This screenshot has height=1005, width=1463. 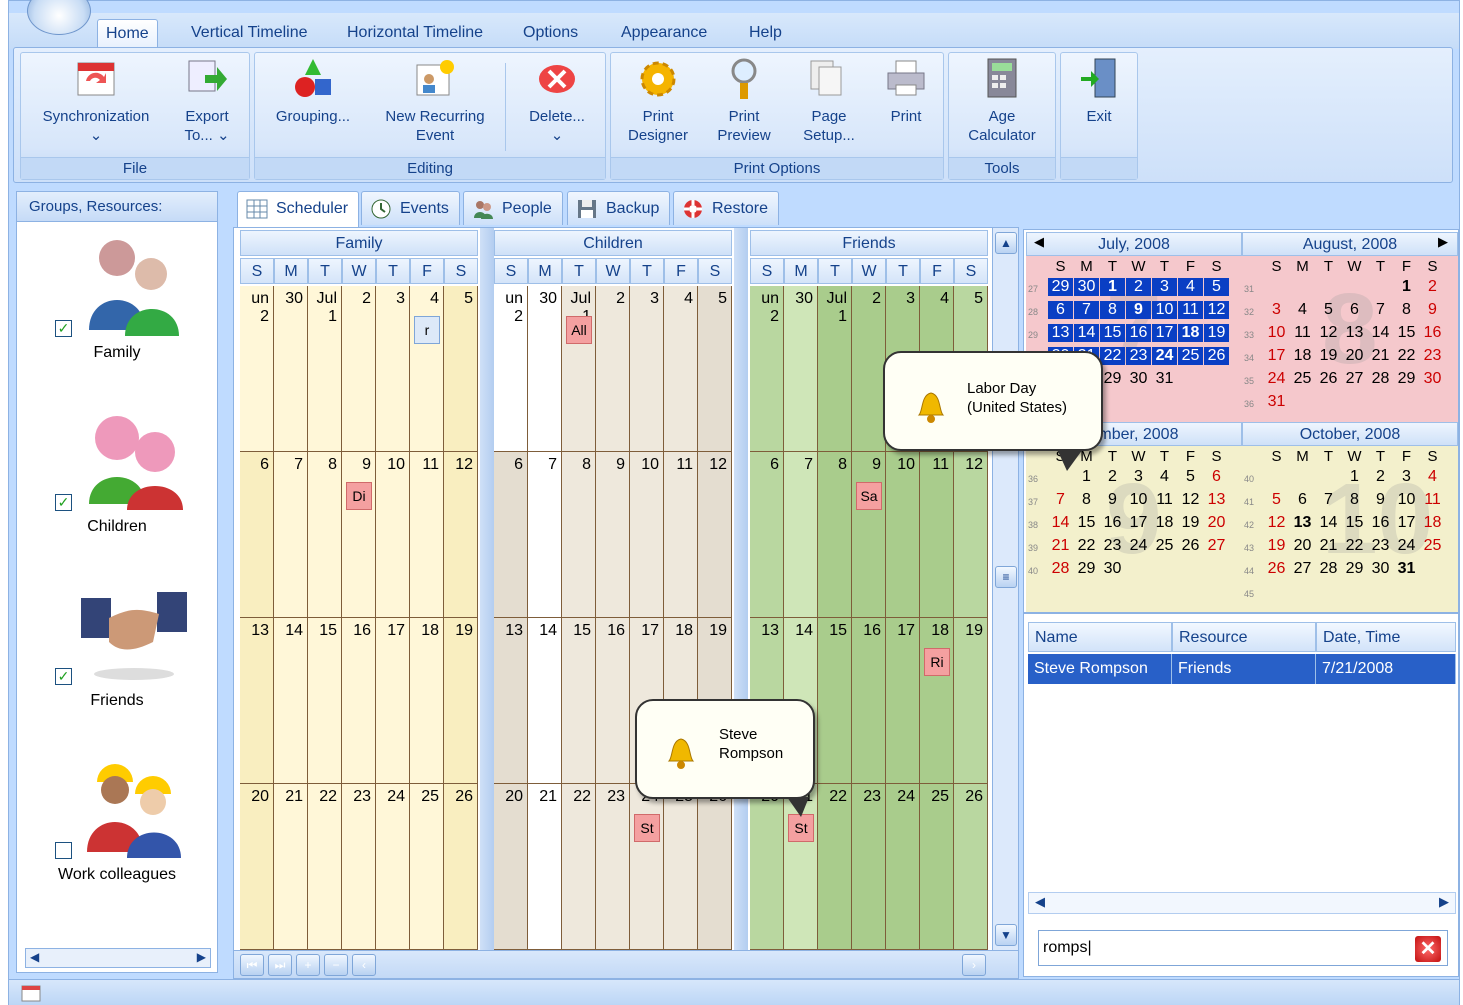 What do you see at coordinates (96, 101) in the screenshot?
I see `synchronization-button: Synchronization ⌄` at bounding box center [96, 101].